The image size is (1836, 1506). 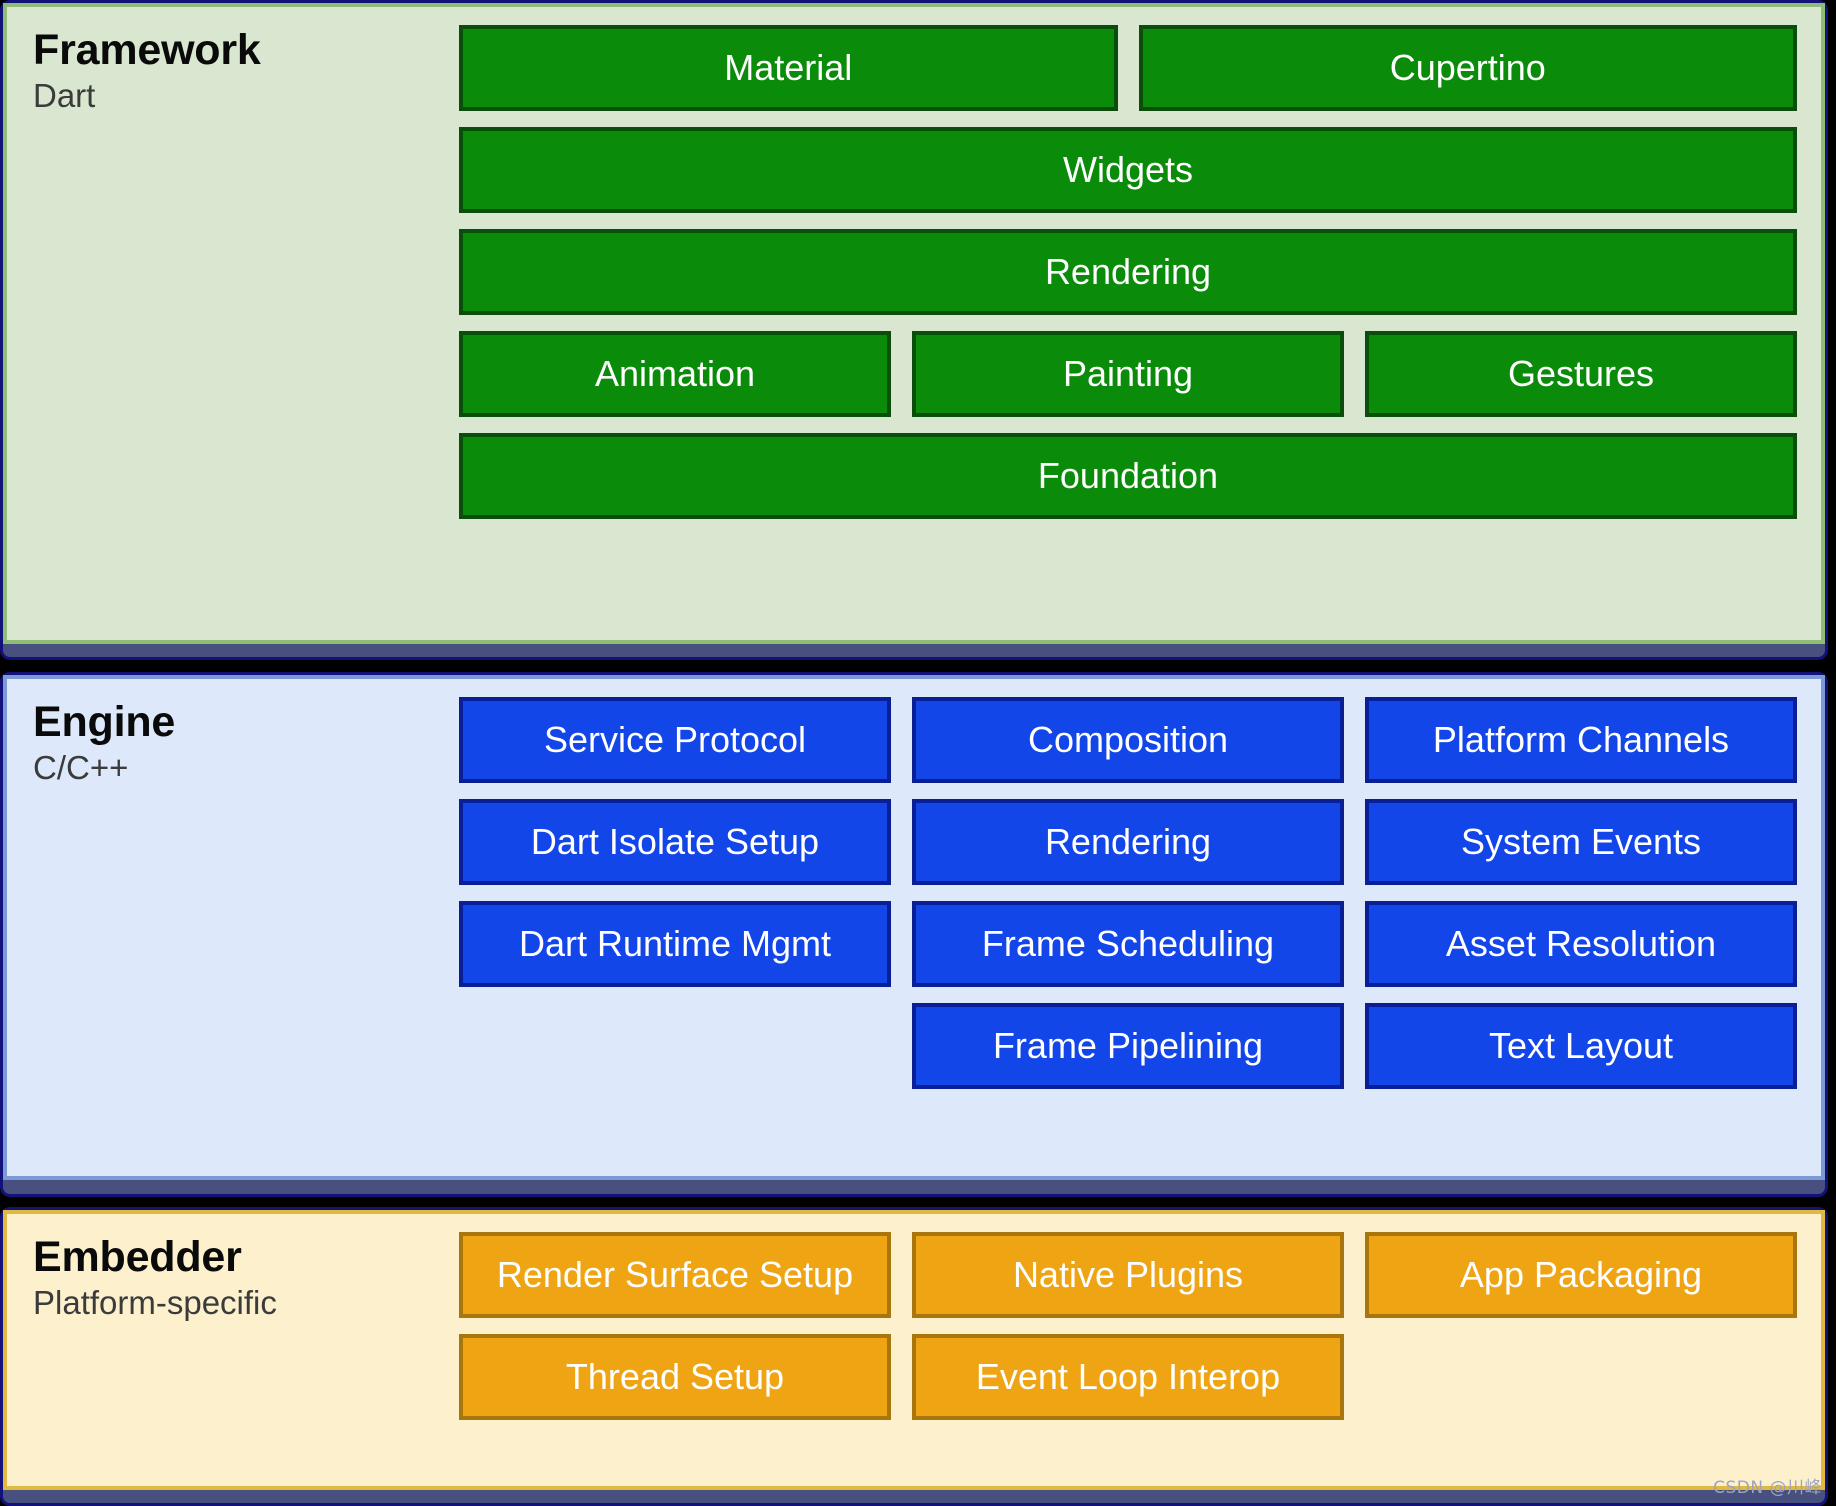 I want to click on embedder-cell-2-1: Thread Setup, so click(x=675, y=1377).